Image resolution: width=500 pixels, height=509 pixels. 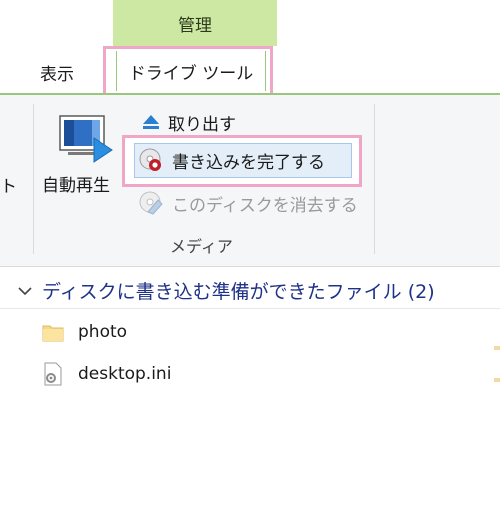 I want to click on list-item: photo, so click(x=84, y=332).